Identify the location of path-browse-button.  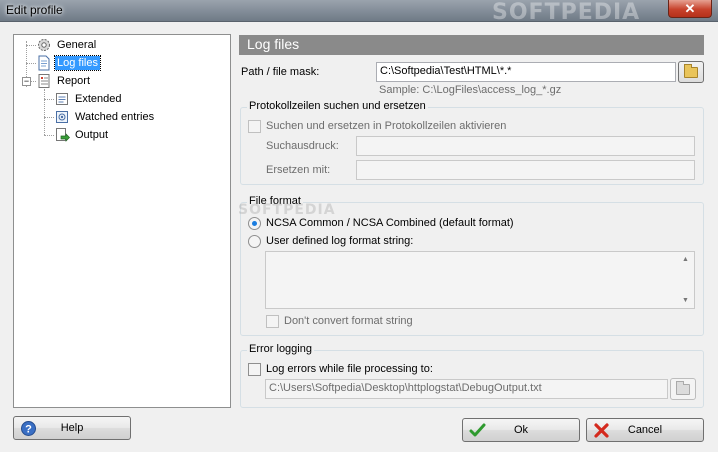
(691, 72).